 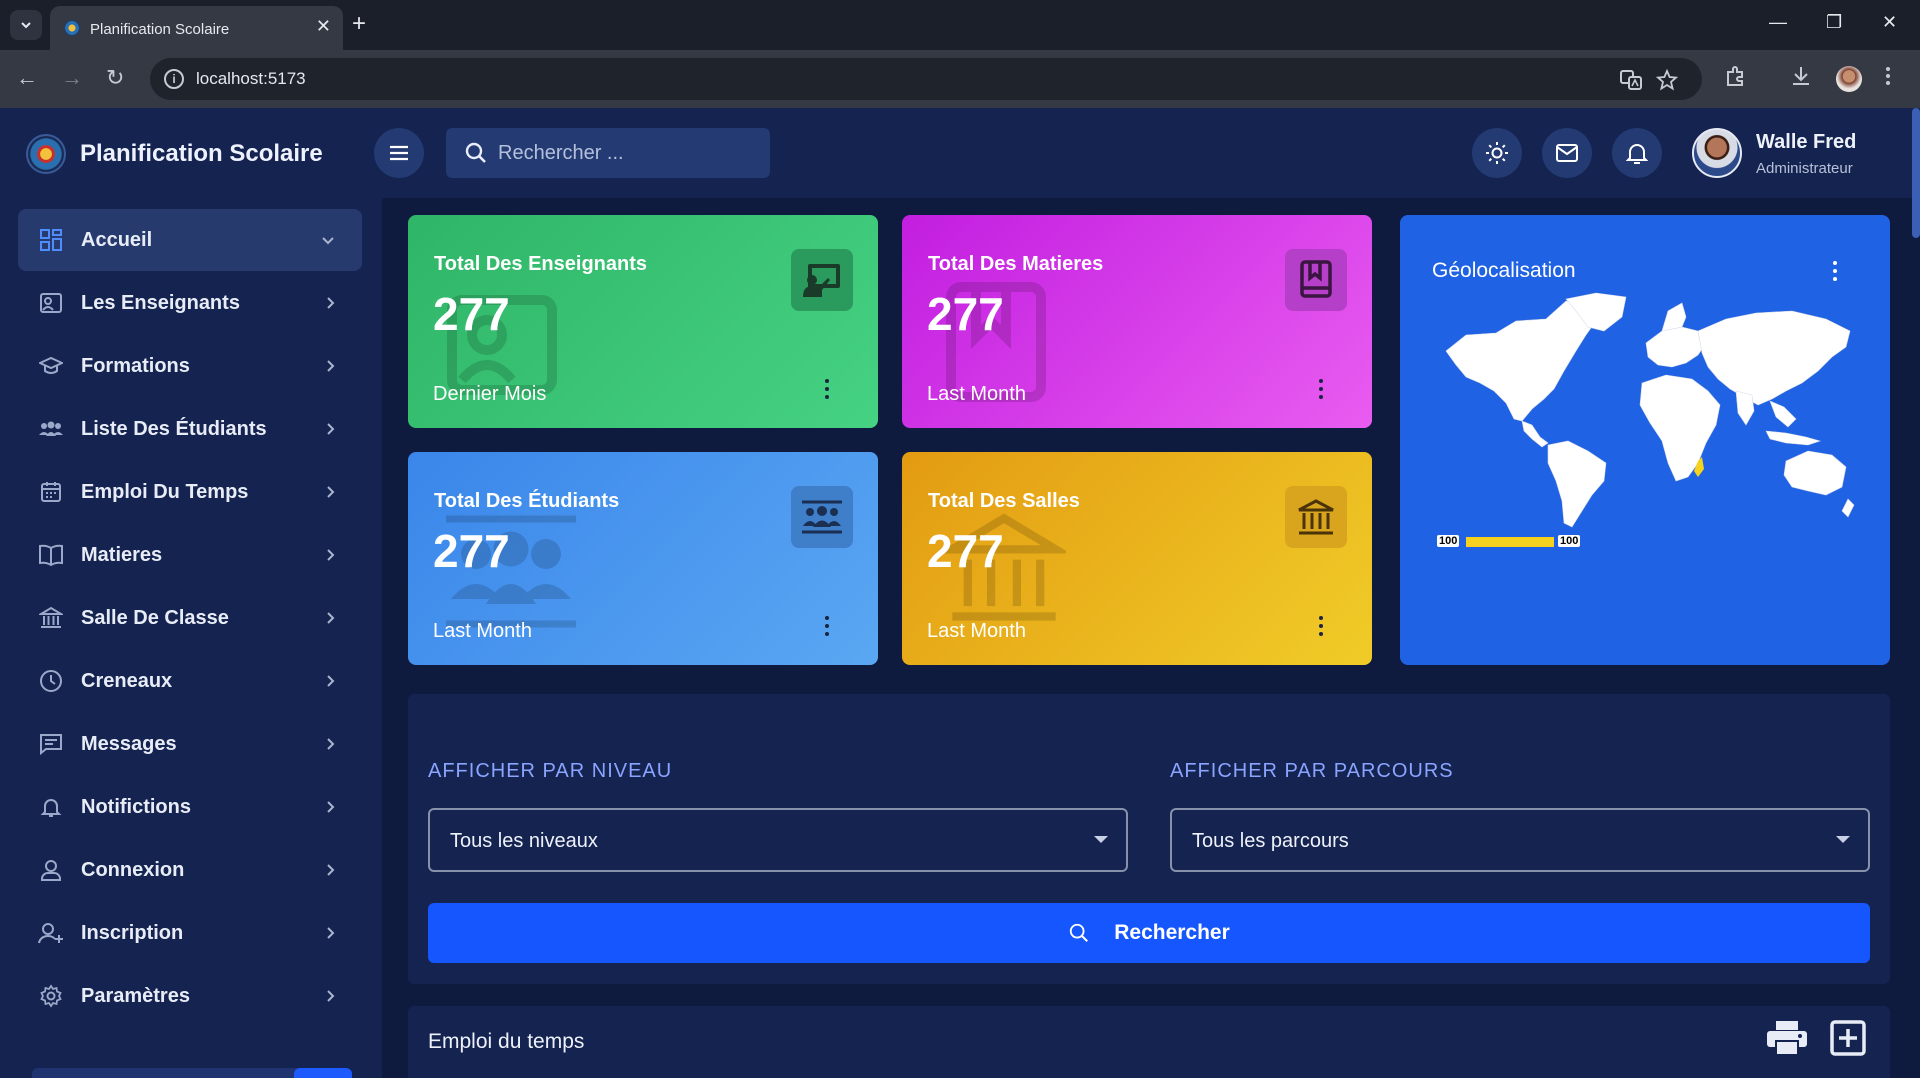 I want to click on new-tab-button: +, so click(x=359, y=24).